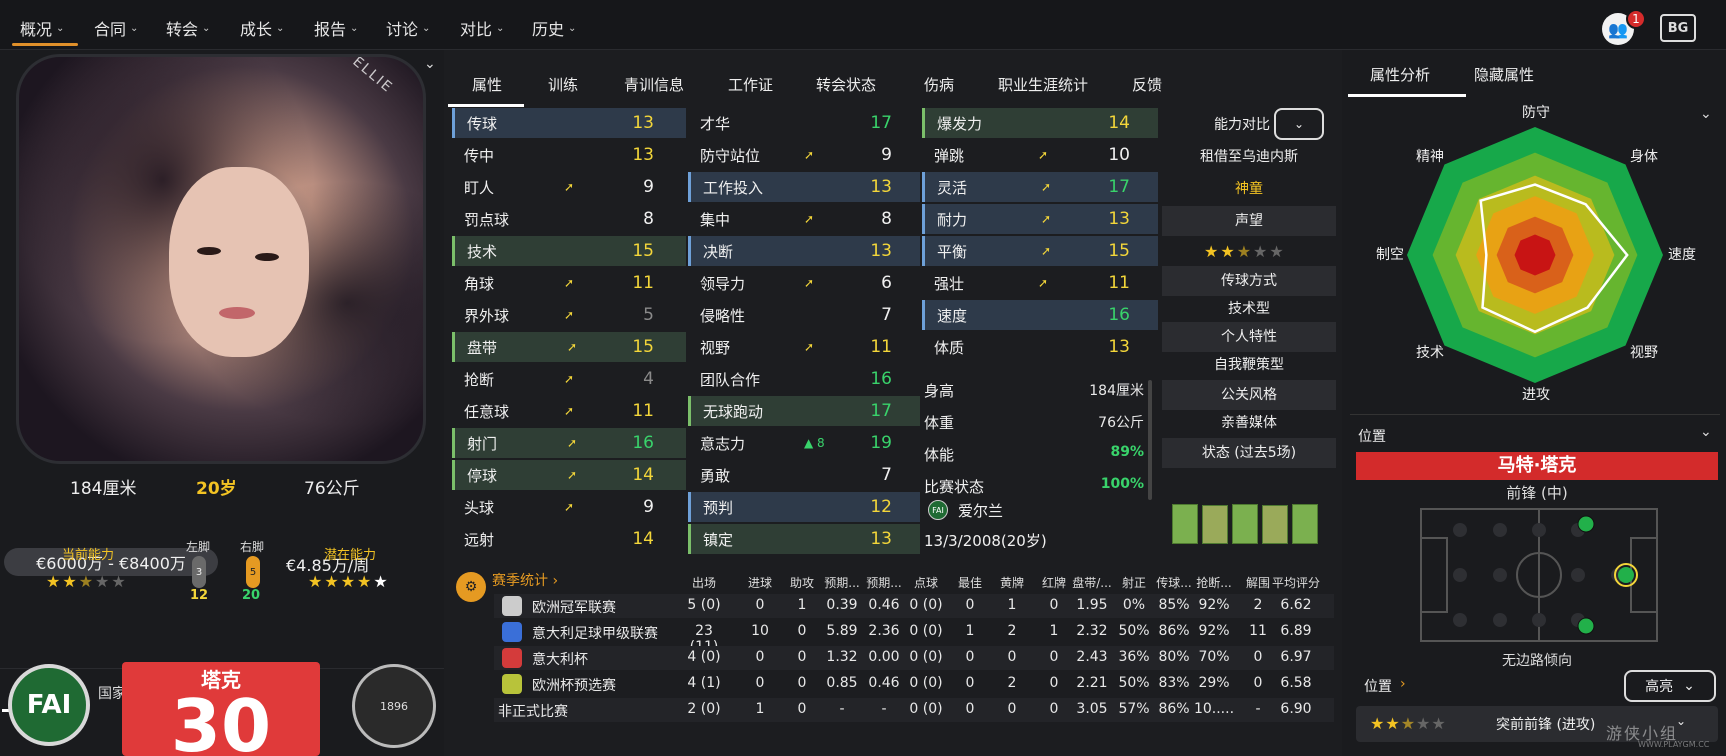 This screenshot has height=756, width=1726. What do you see at coordinates (648, 187) in the screenshot?
I see `attribute-value: 9` at bounding box center [648, 187].